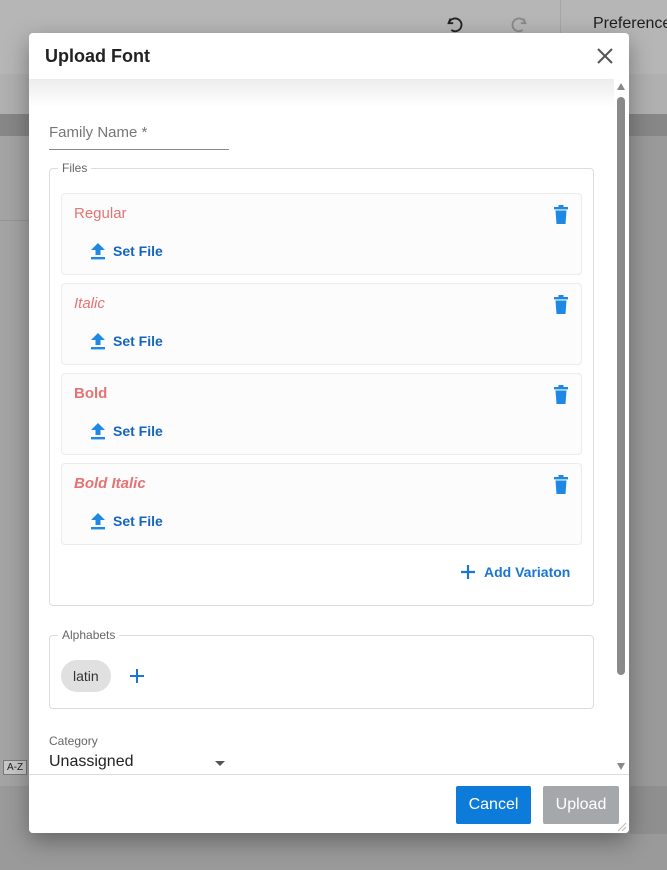 The image size is (667, 870). I want to click on plus-icon, so click(468, 572).